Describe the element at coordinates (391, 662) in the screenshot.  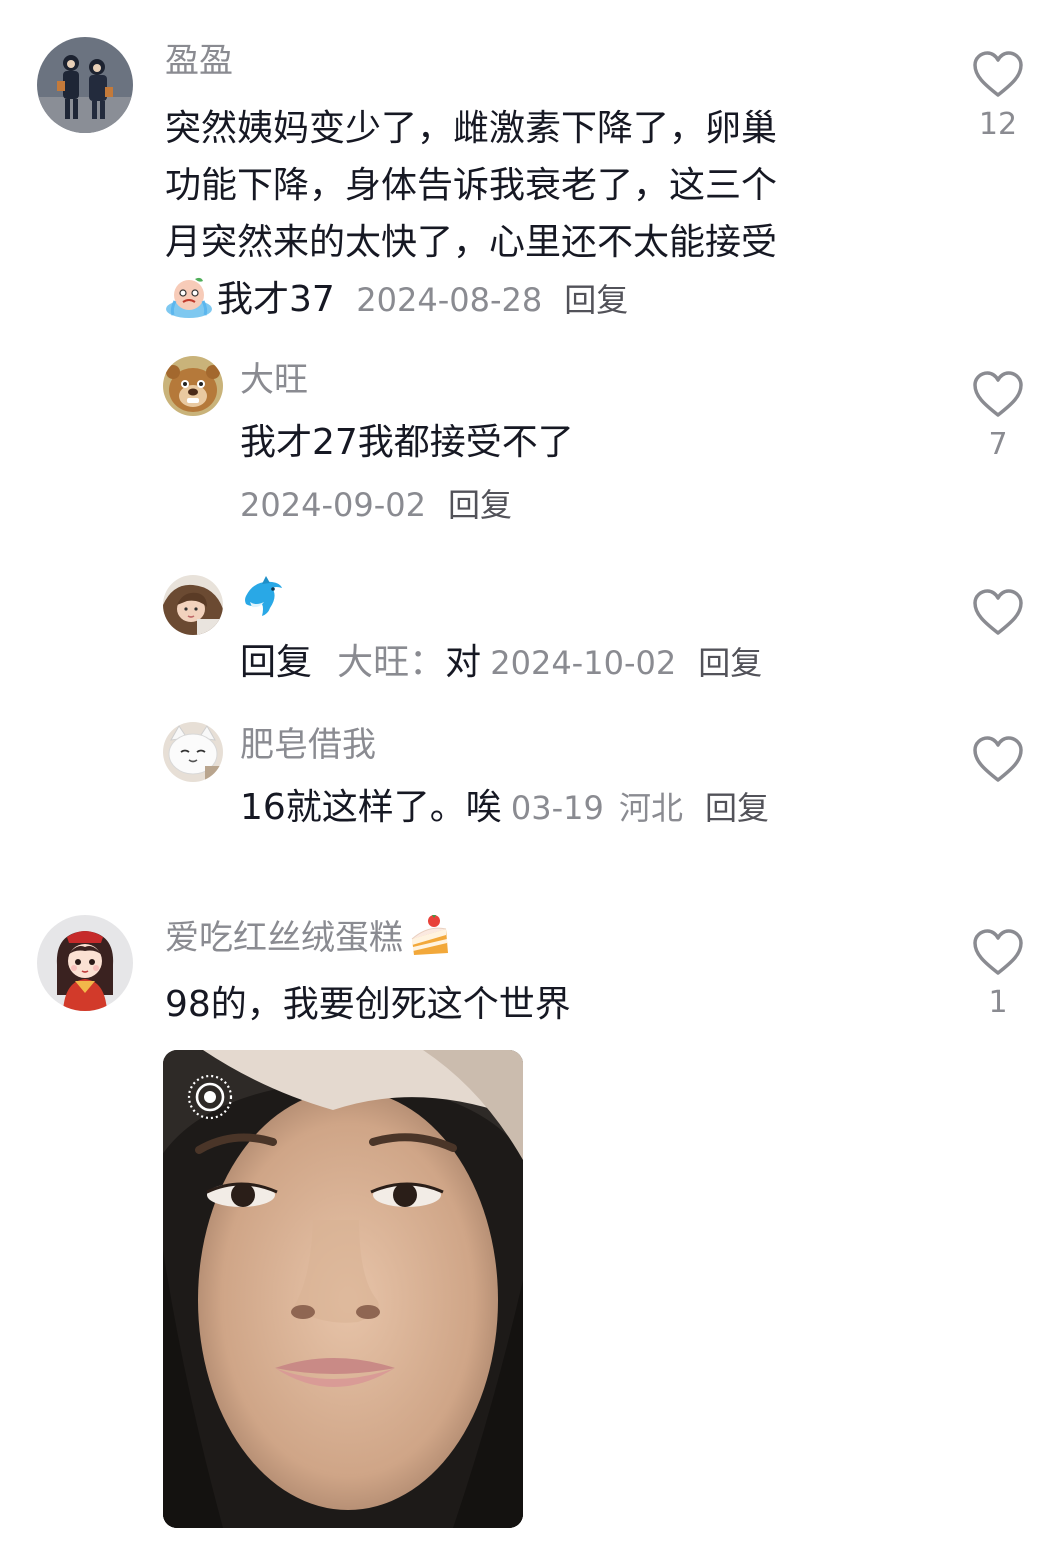
I see `comment-3-reply-to: 大旺：` at that location.